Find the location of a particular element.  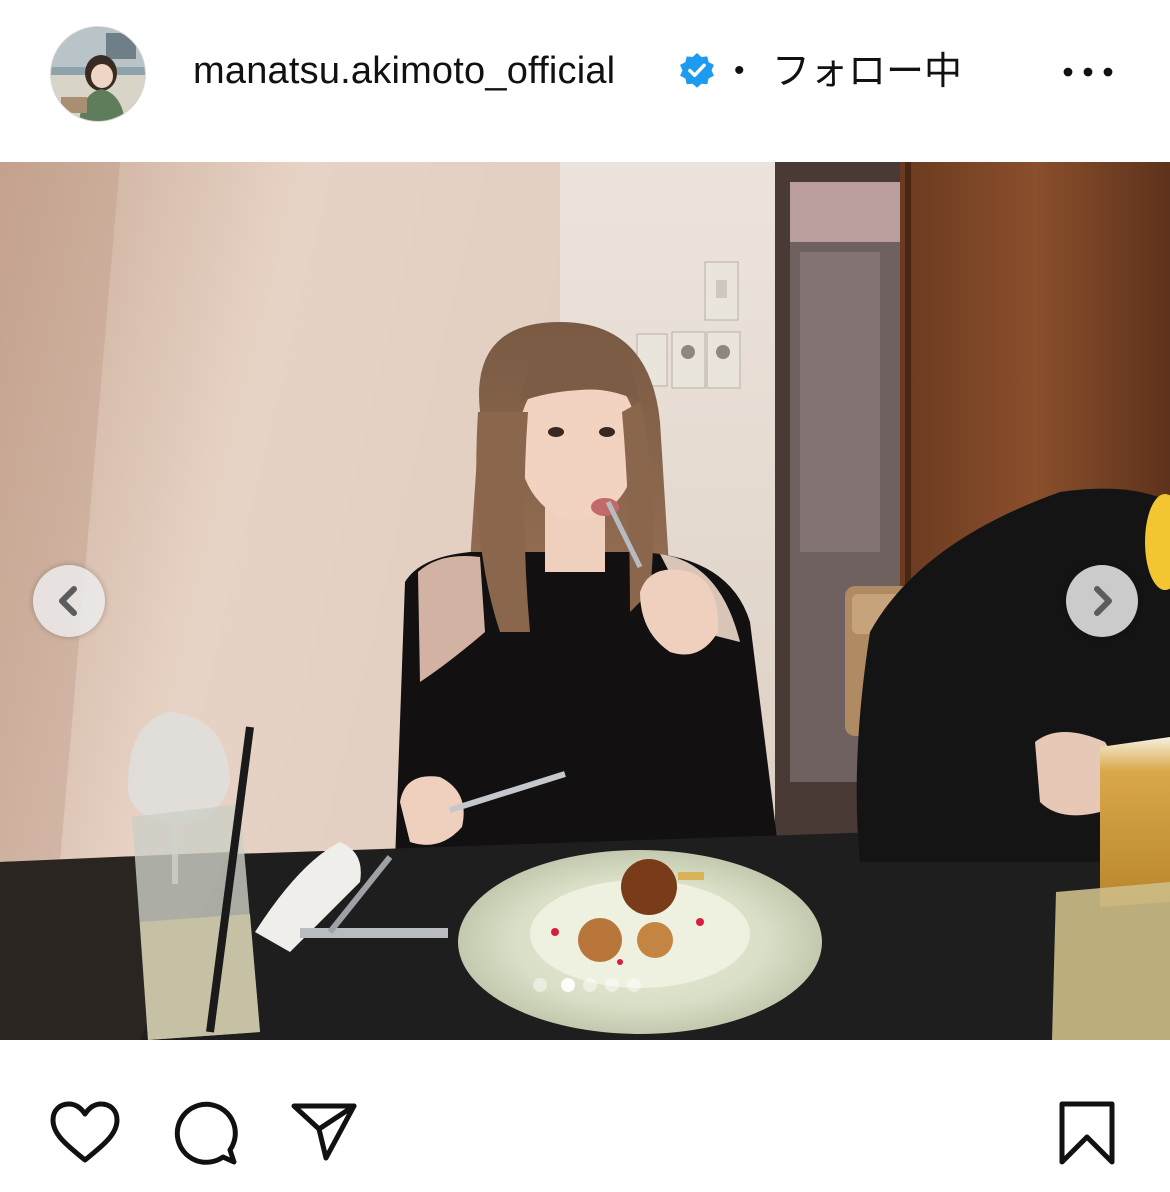

carousel-next-button is located at coordinates (1102, 601).